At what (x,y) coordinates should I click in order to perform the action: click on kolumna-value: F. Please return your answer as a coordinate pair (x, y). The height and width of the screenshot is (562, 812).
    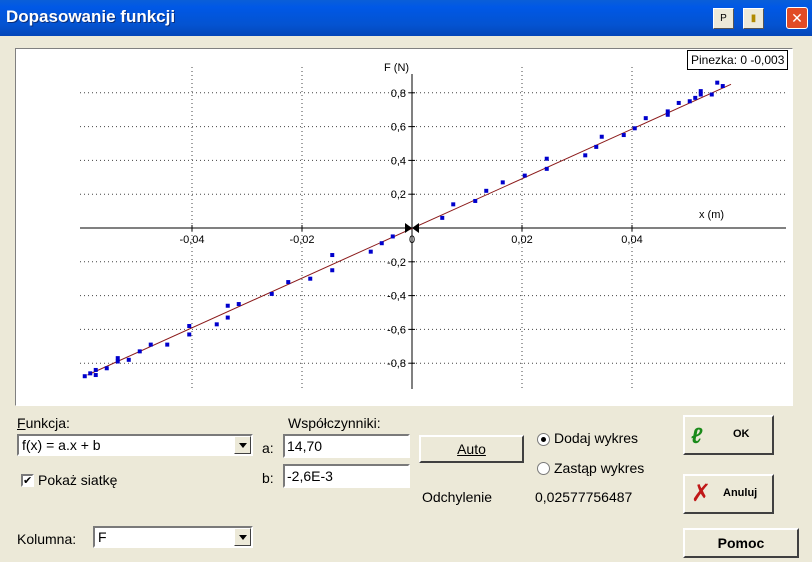
    Looking at the image, I should click on (102, 537).